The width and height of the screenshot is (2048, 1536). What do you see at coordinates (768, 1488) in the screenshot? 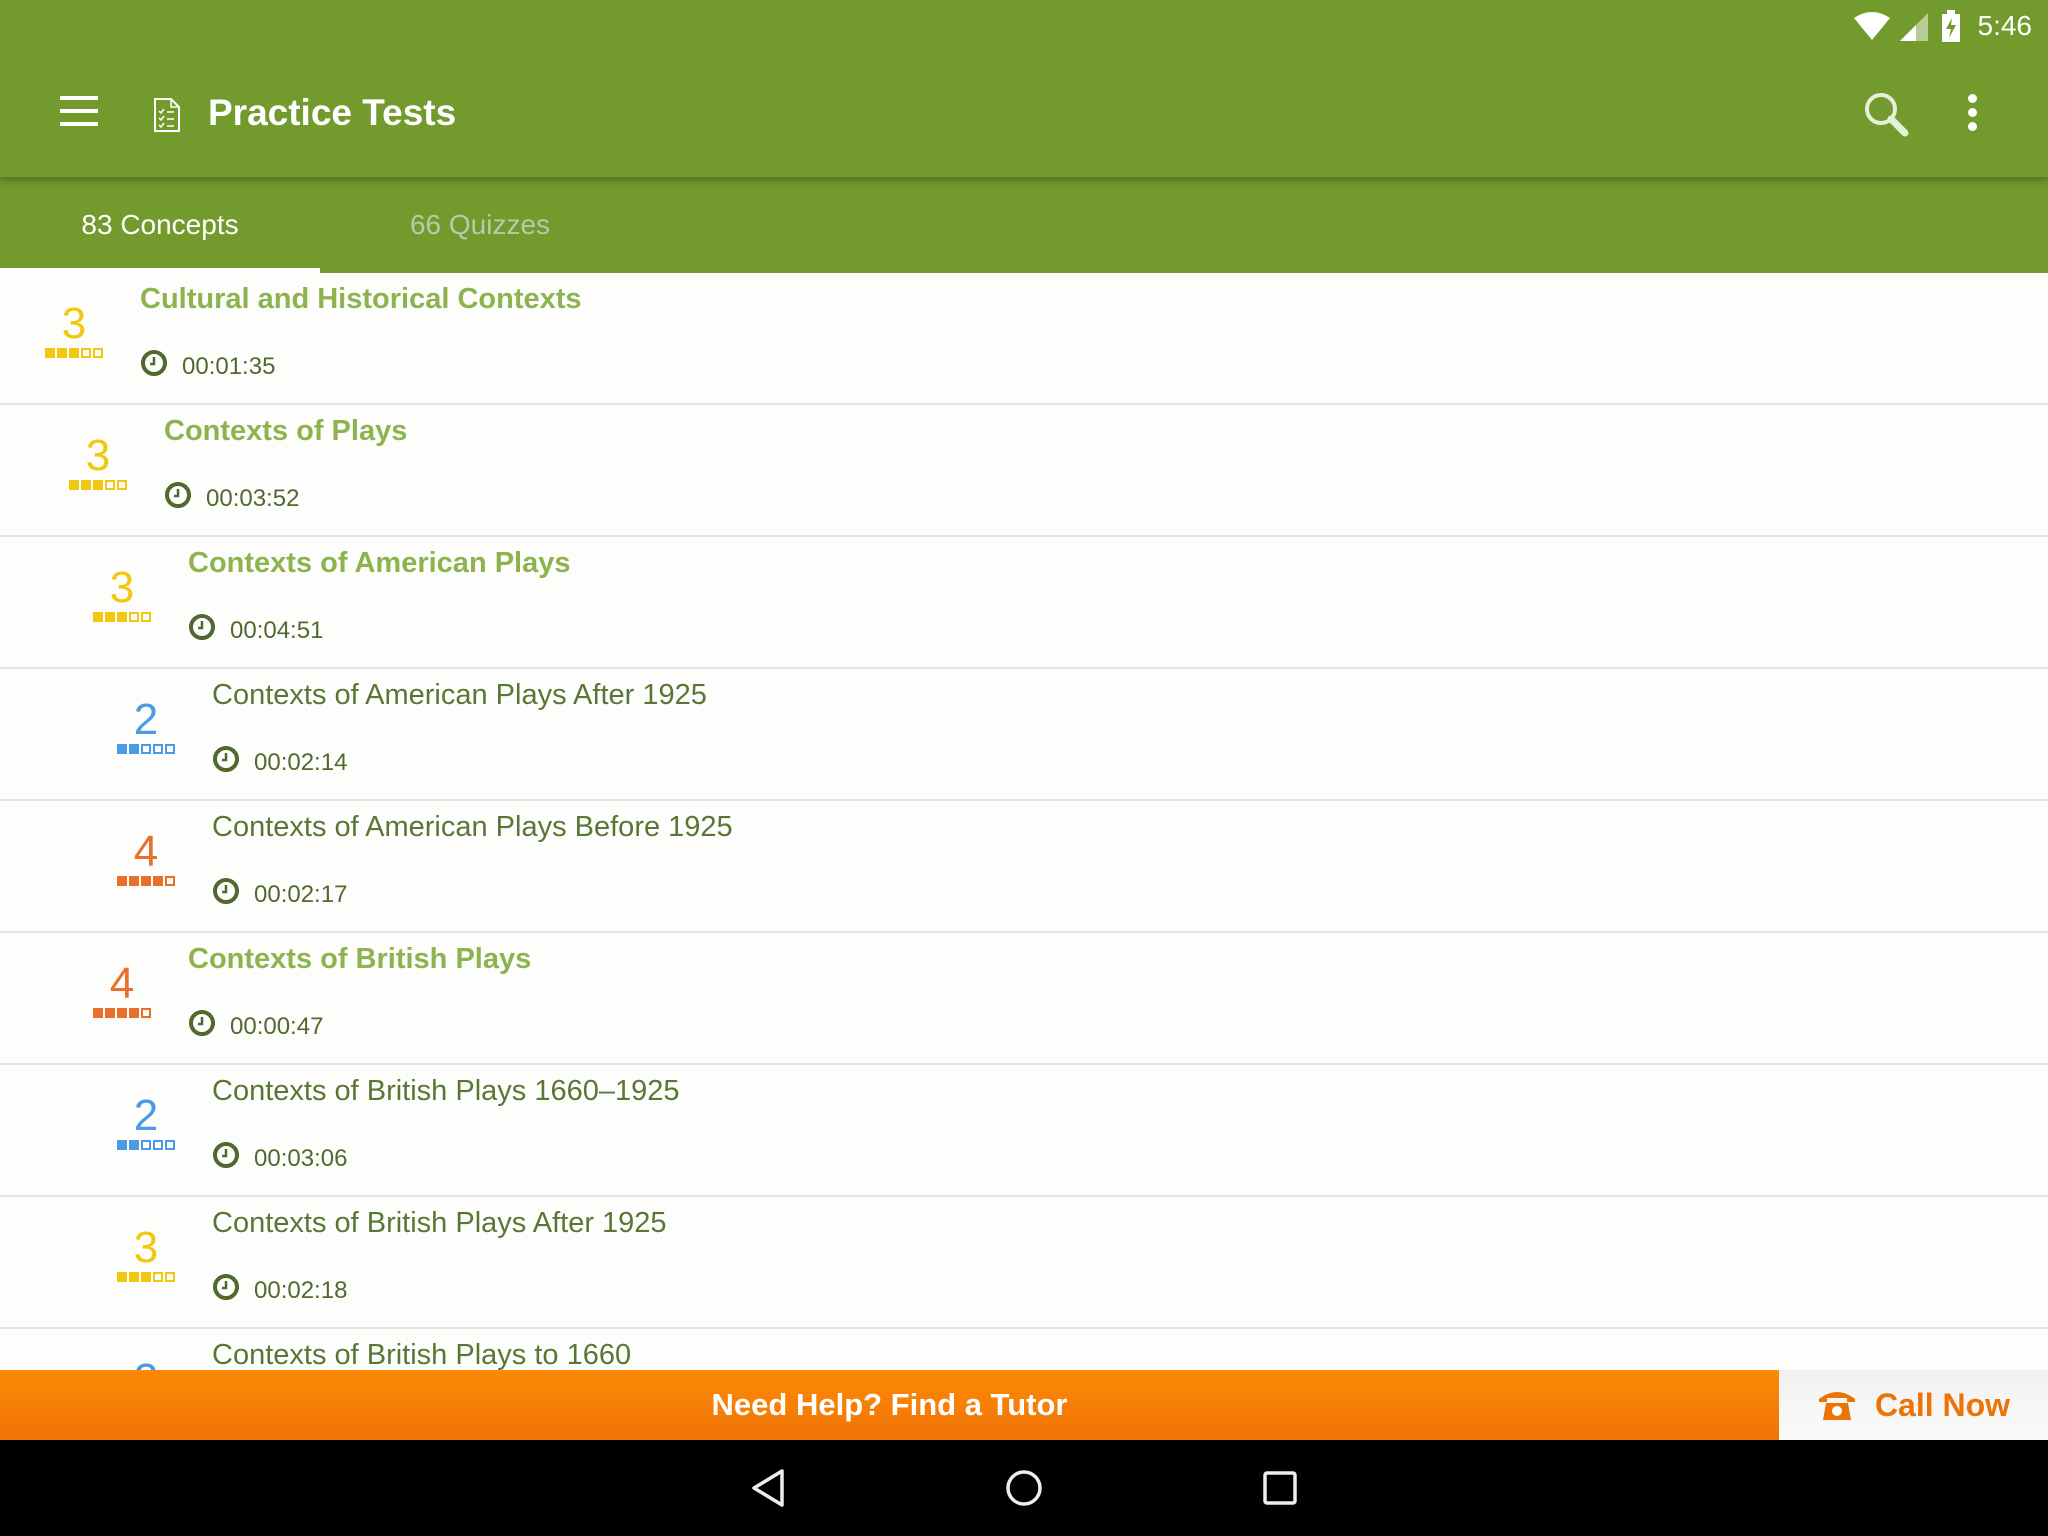
I see `back-icon` at bounding box center [768, 1488].